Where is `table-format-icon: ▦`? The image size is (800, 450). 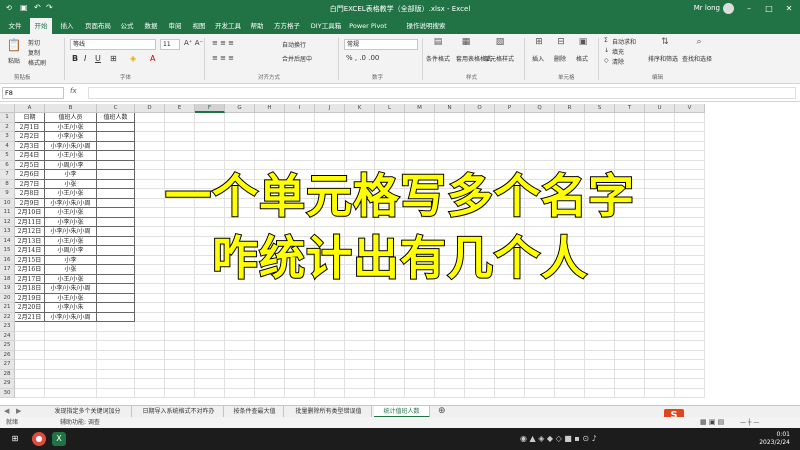 table-format-icon: ▦ is located at coordinates (466, 42).